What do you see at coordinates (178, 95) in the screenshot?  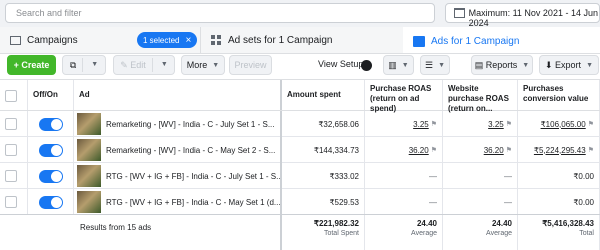 I see `col-ad: Ad` at bounding box center [178, 95].